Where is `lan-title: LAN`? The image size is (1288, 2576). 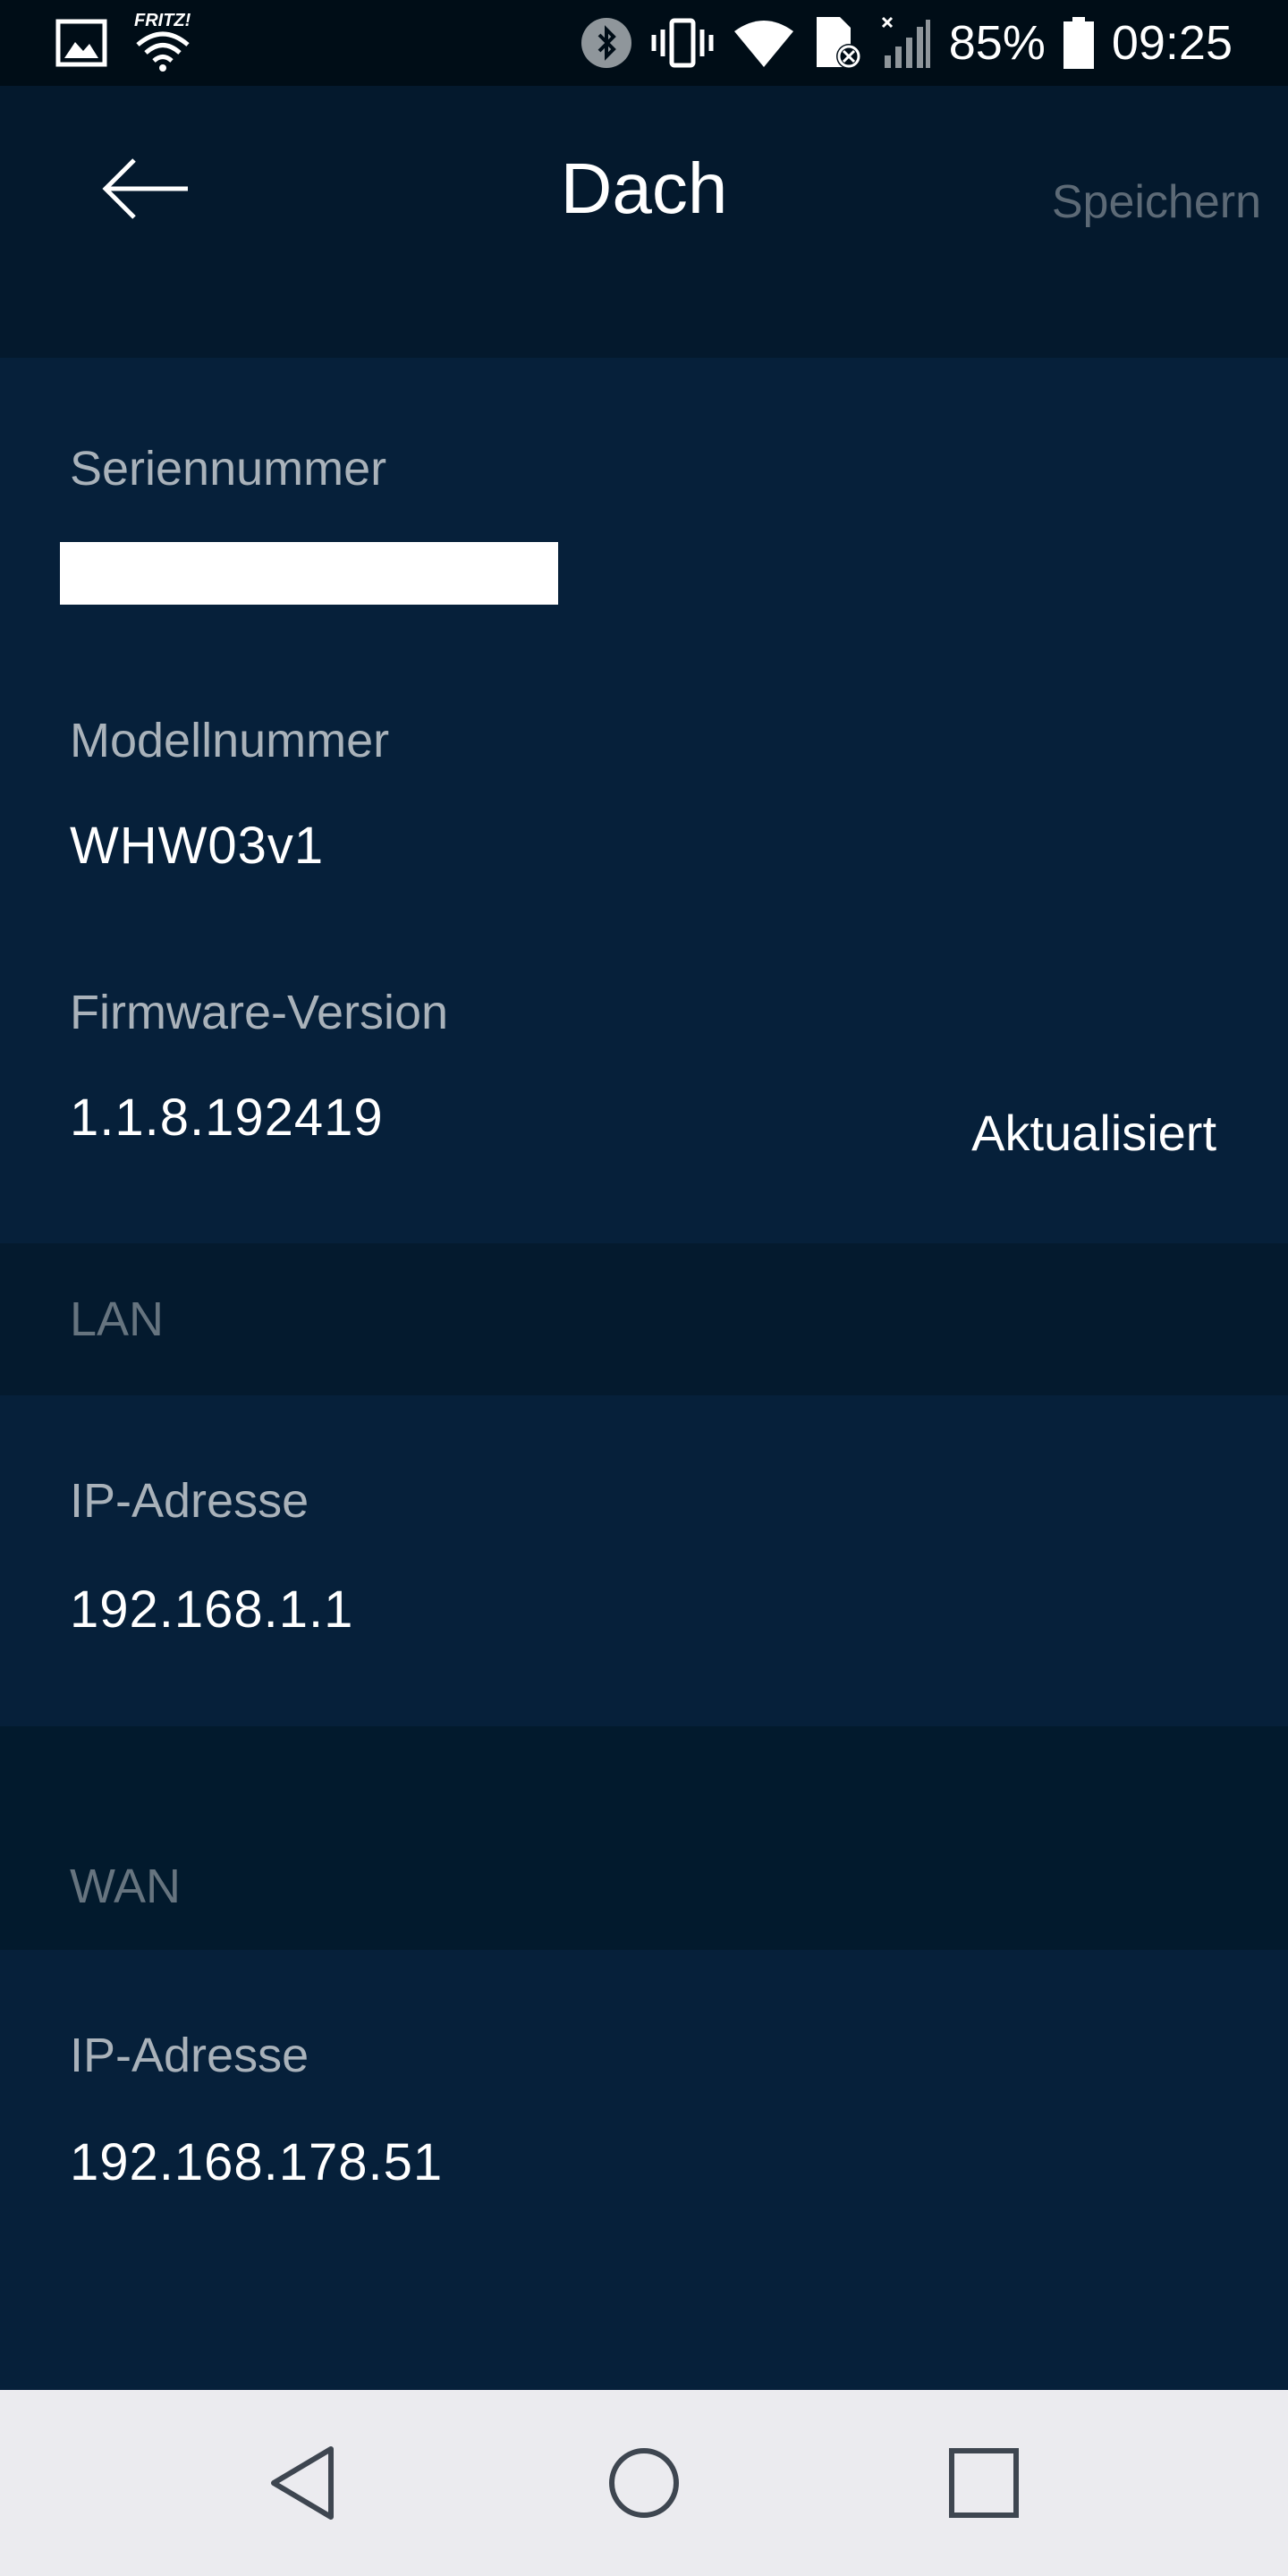 lan-title: LAN is located at coordinates (117, 1319).